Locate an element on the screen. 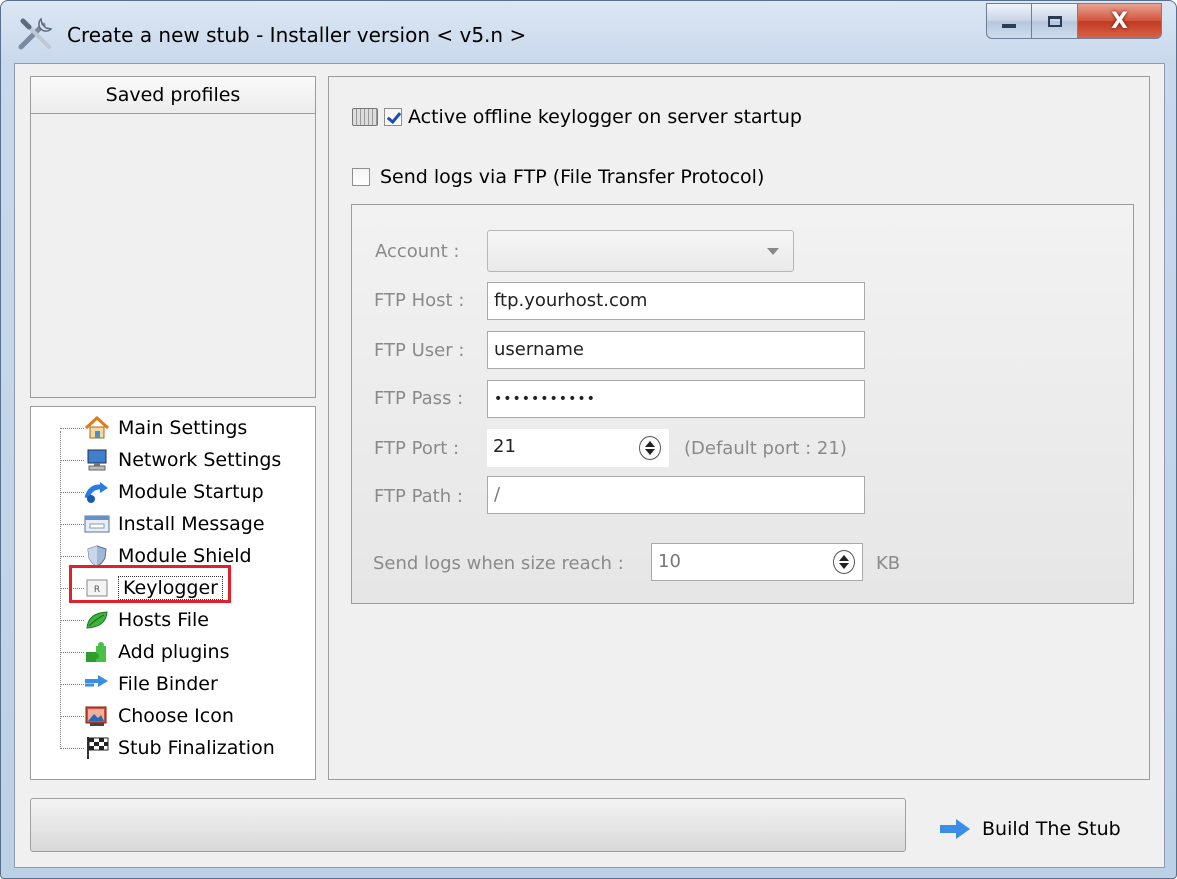 The width and height of the screenshot is (1177, 879). caption-buttons: X is located at coordinates (1074, 22).